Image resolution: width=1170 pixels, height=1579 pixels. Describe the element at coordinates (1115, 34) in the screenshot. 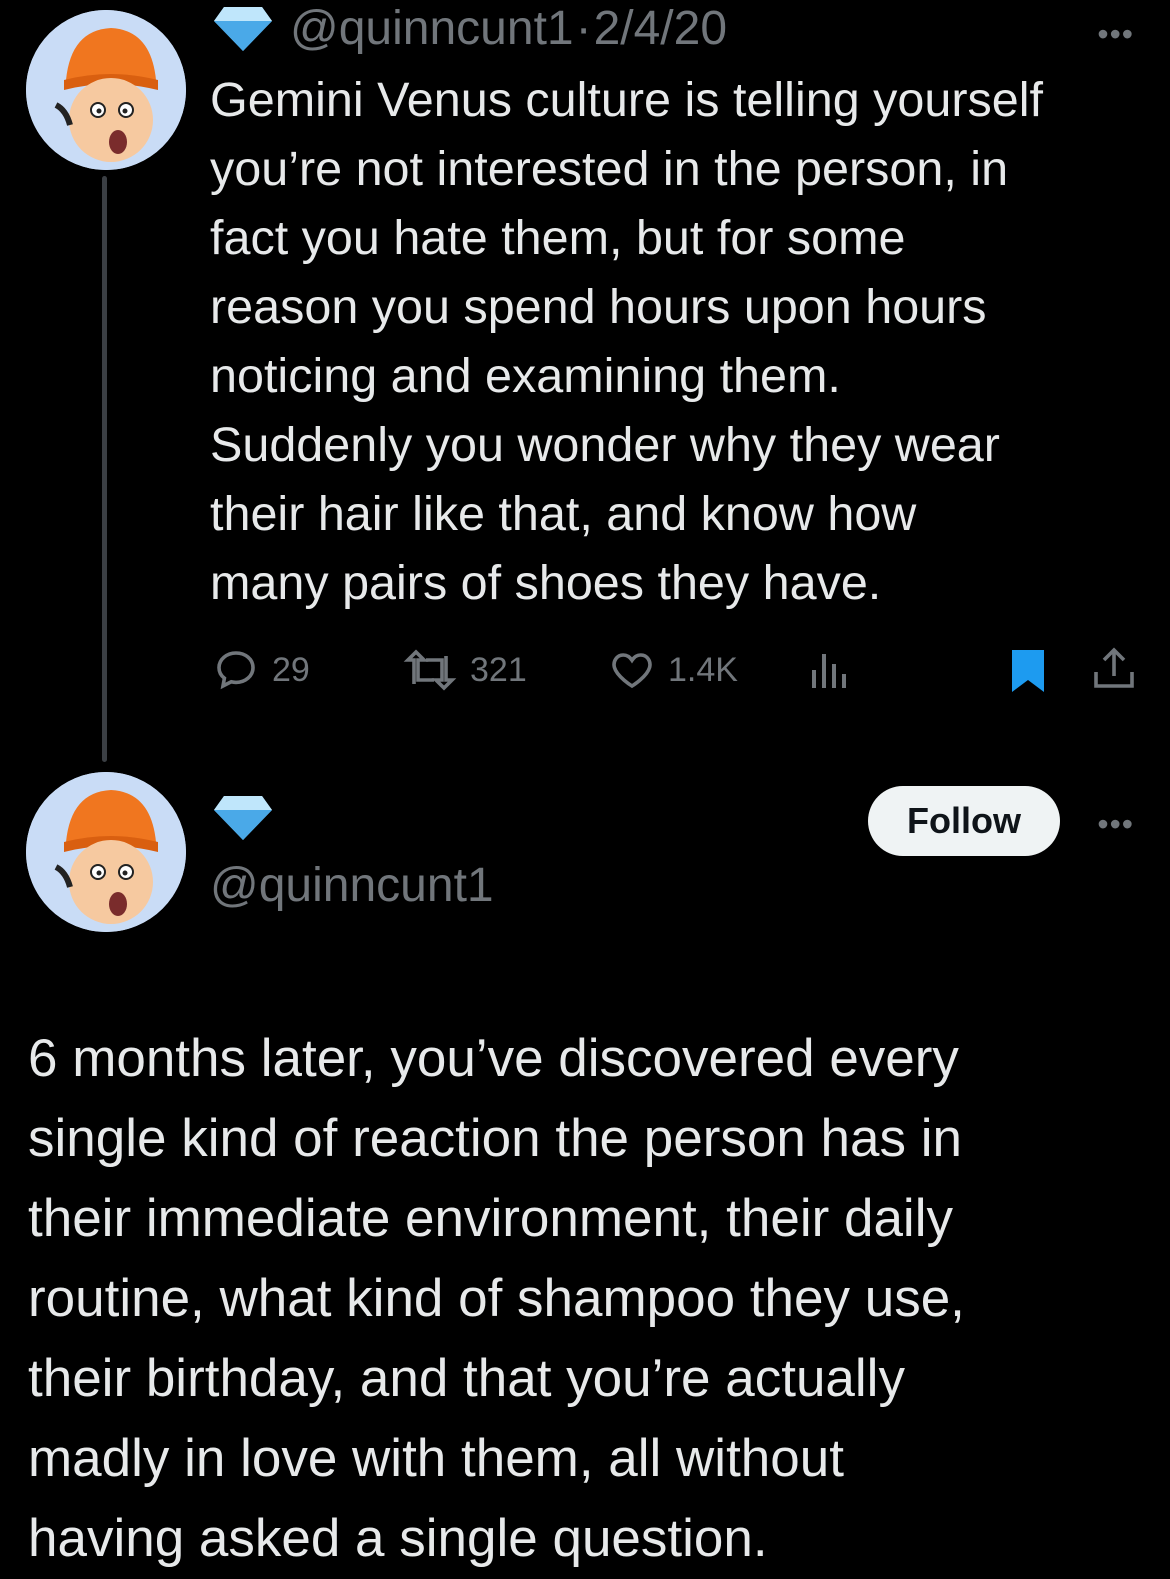

I see `tweet1-more-button: •••` at that location.